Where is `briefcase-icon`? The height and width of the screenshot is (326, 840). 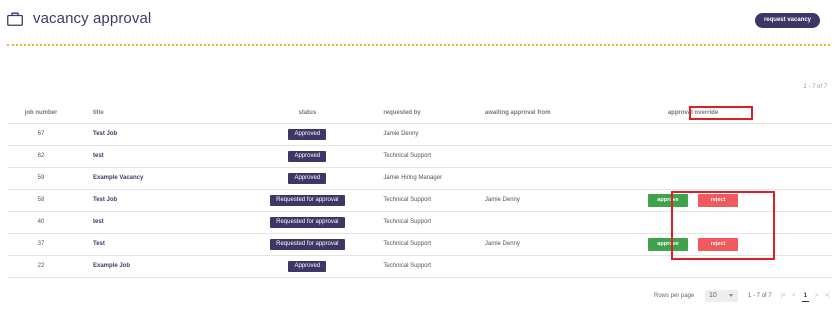 briefcase-icon is located at coordinates (15, 19).